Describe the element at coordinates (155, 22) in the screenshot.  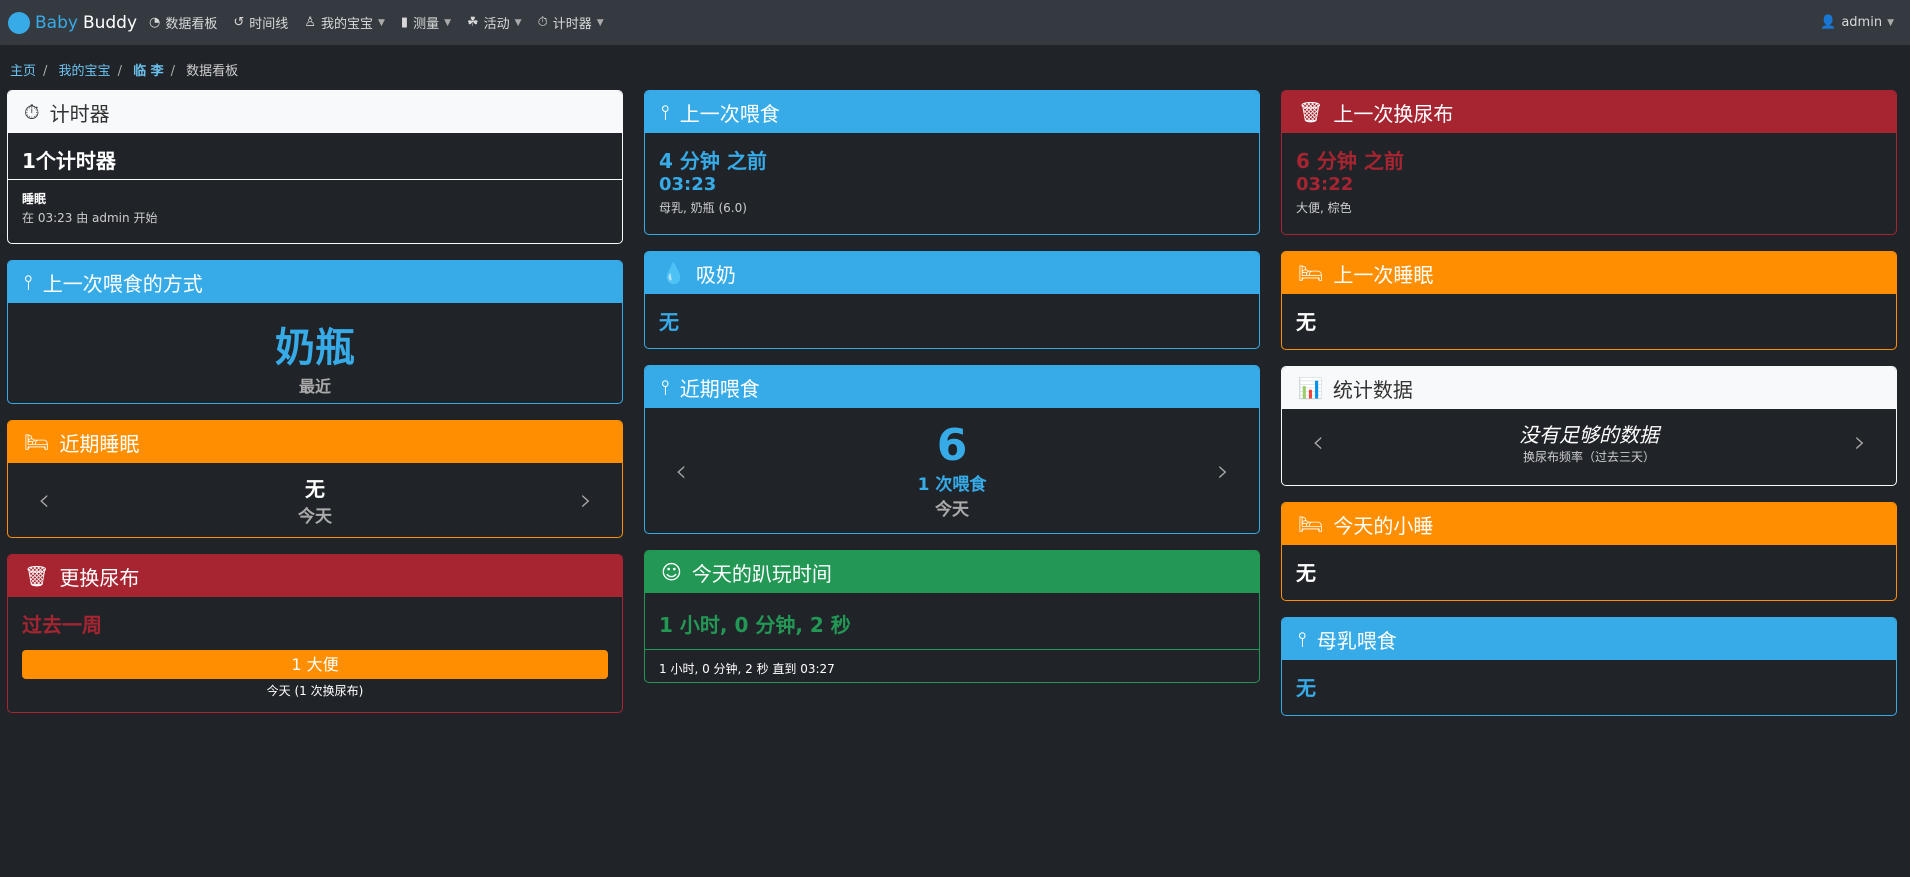
I see `dashboard-icon: ◔` at that location.